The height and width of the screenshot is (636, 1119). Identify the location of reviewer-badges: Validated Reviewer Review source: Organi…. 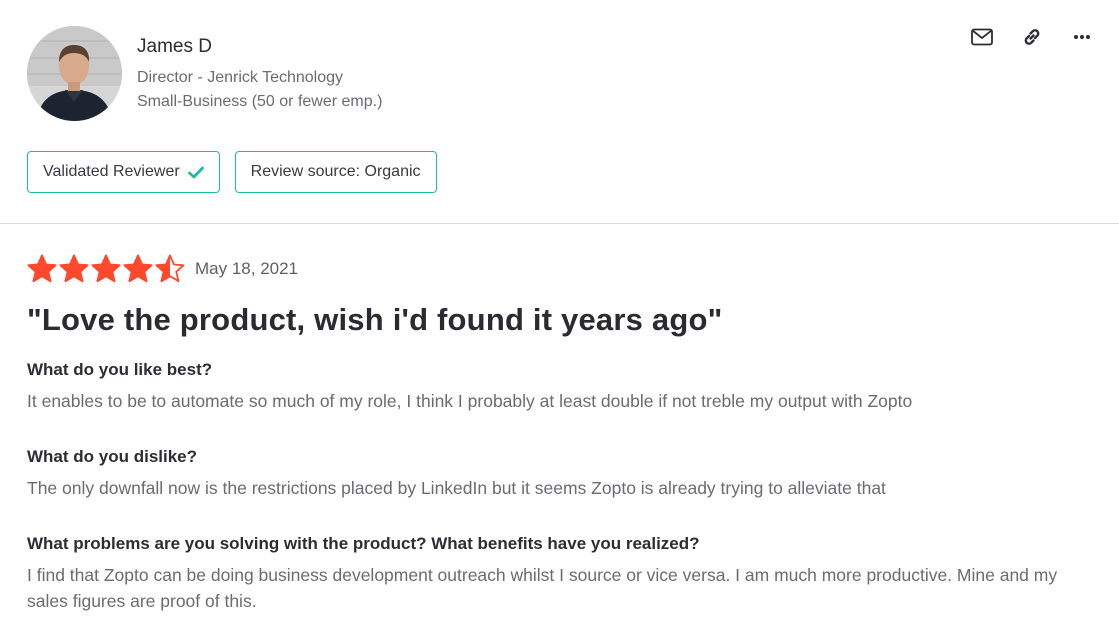
(232, 172).